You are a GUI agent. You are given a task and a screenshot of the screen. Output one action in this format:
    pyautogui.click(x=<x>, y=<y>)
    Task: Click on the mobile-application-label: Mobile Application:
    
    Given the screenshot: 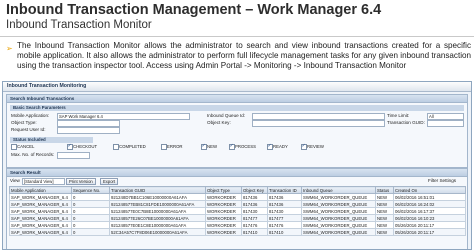 What is the action you would take?
    pyautogui.click(x=30, y=115)
    